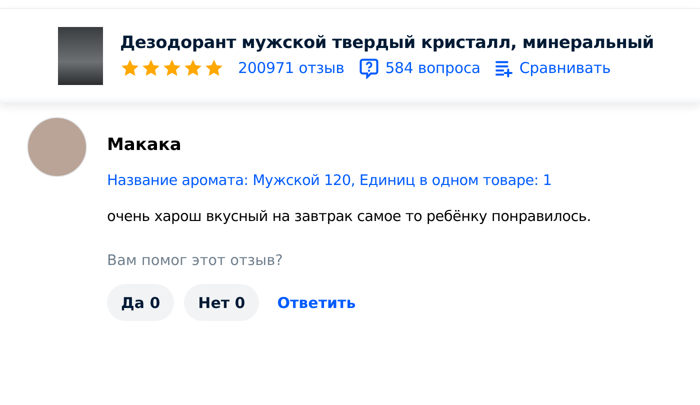 This screenshot has height=405, width=700. What do you see at coordinates (552, 68) in the screenshot?
I see `compare-link: Сравнивать` at bounding box center [552, 68].